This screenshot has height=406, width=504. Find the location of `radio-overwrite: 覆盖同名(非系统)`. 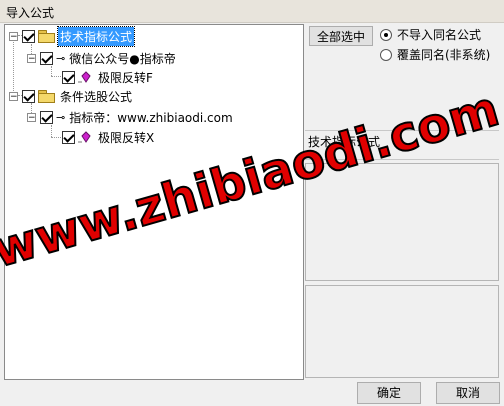

radio-overwrite: 覆盖同名(非系统) is located at coordinates (435, 54).